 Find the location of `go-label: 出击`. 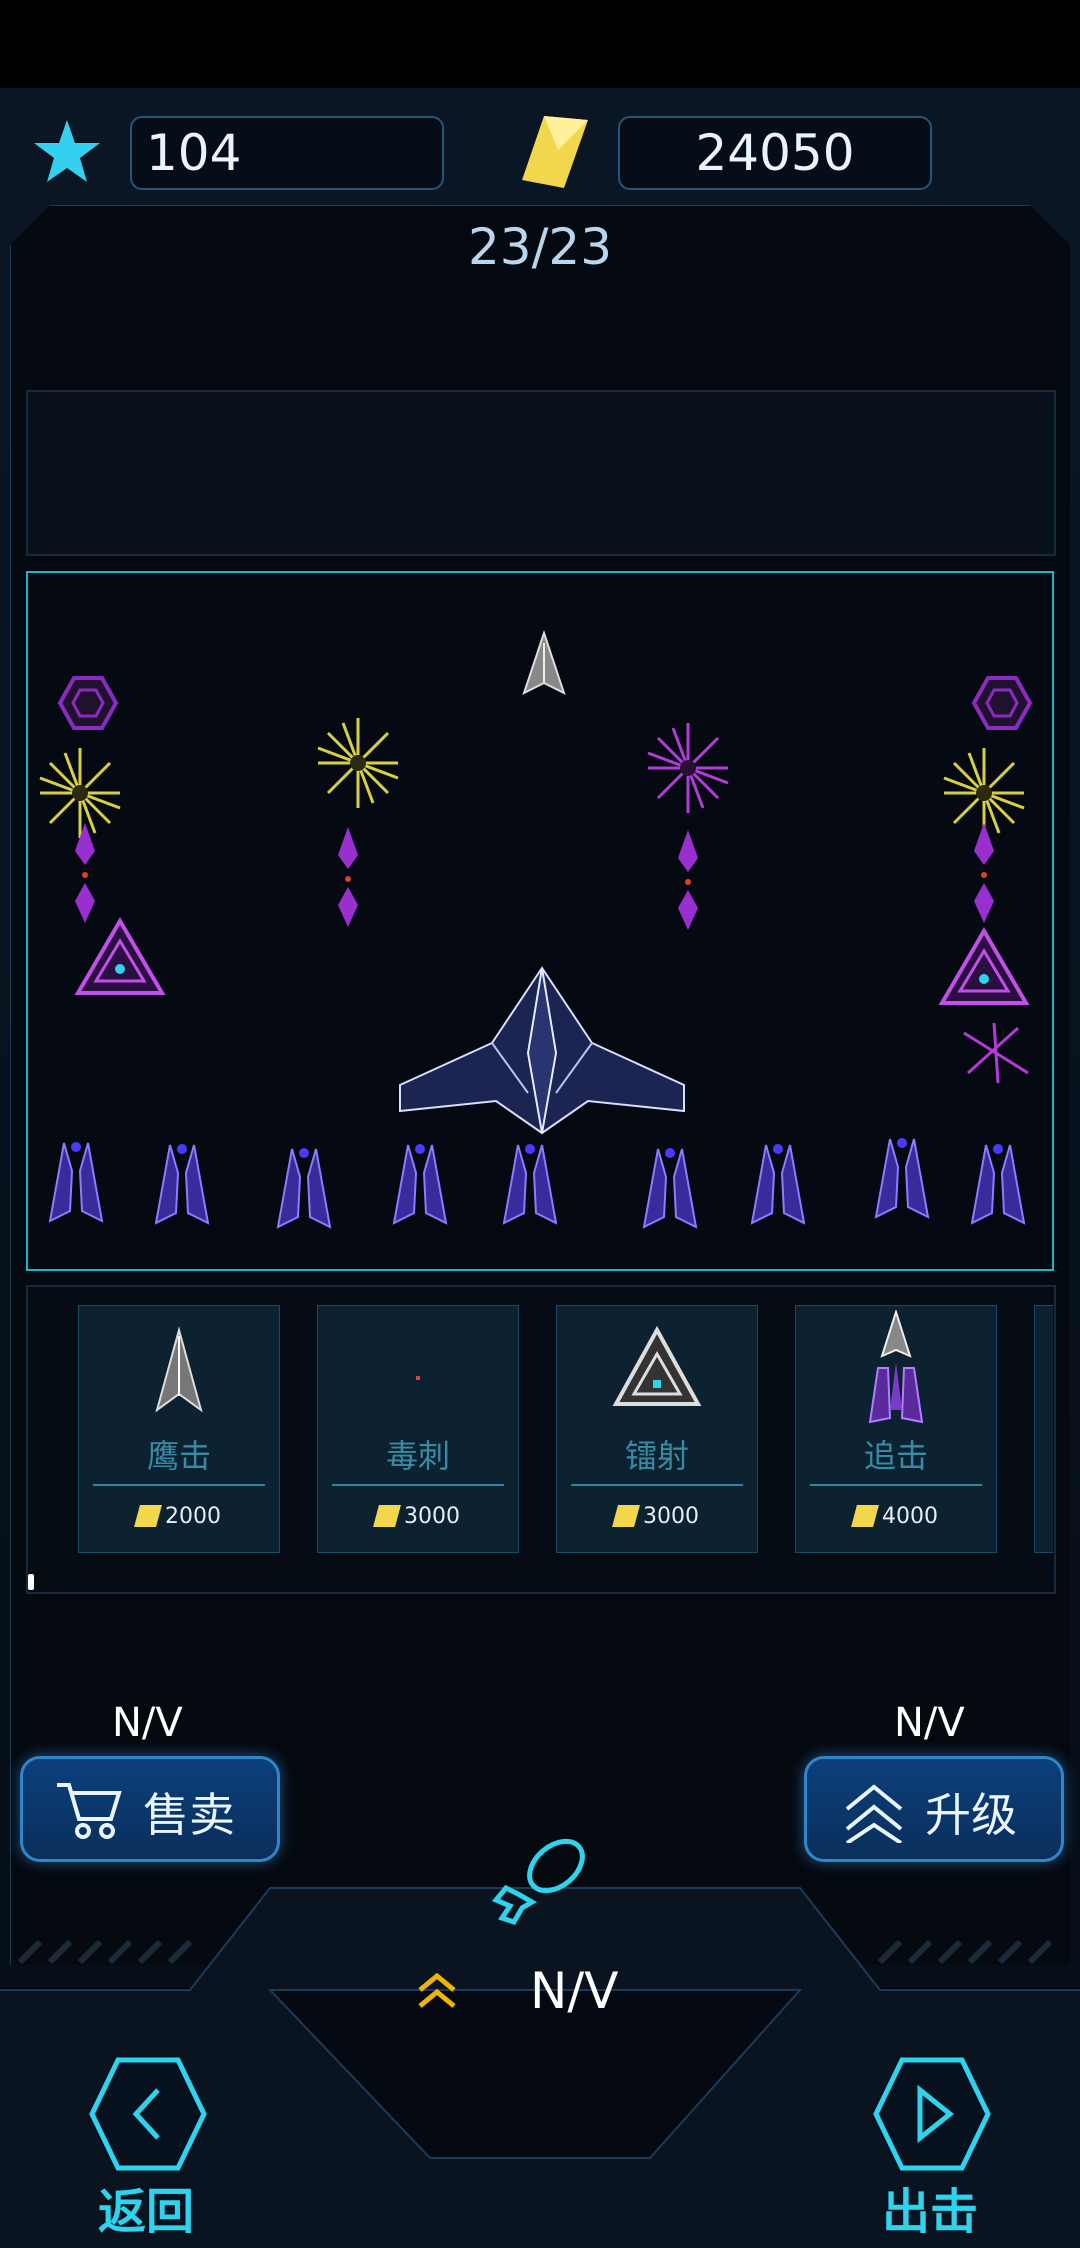

go-label: 出击 is located at coordinates (930, 2207).